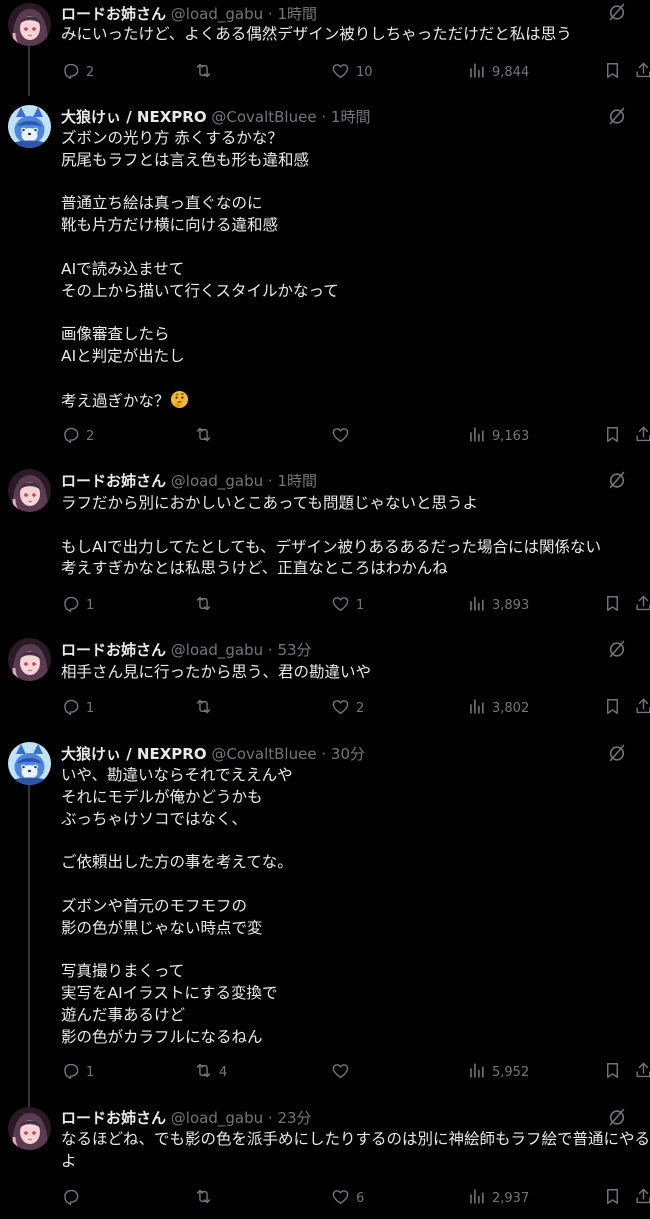  Describe the element at coordinates (90, 605) in the screenshot. I see `reply-count: 1` at that location.